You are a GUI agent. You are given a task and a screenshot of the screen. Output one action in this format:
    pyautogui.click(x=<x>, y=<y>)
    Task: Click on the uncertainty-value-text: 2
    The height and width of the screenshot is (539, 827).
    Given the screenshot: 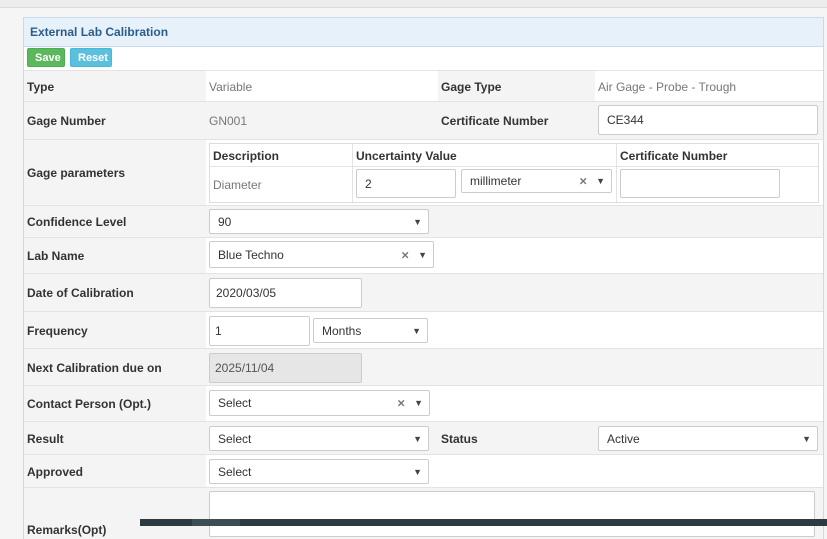 What is the action you would take?
    pyautogui.click(x=368, y=183)
    